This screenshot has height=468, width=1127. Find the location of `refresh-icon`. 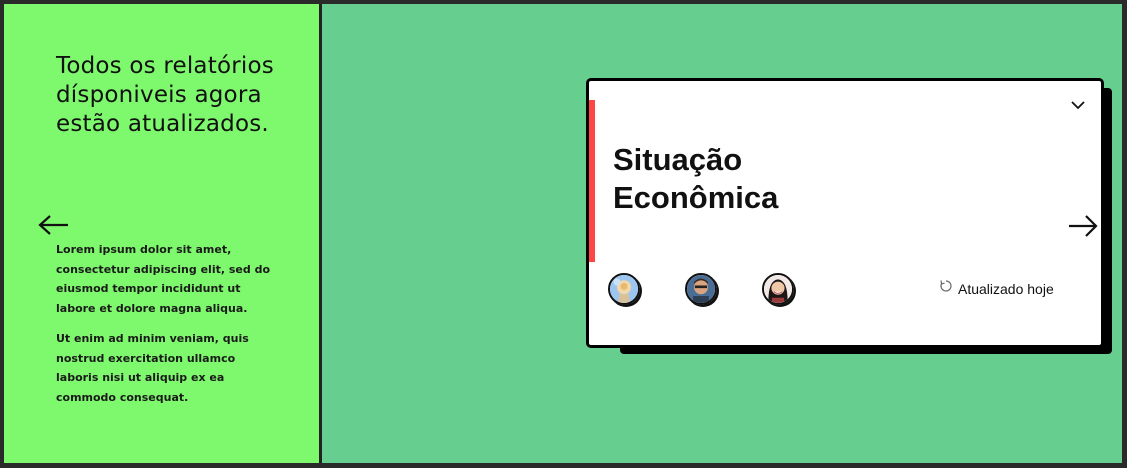

refresh-icon is located at coordinates (946, 286).